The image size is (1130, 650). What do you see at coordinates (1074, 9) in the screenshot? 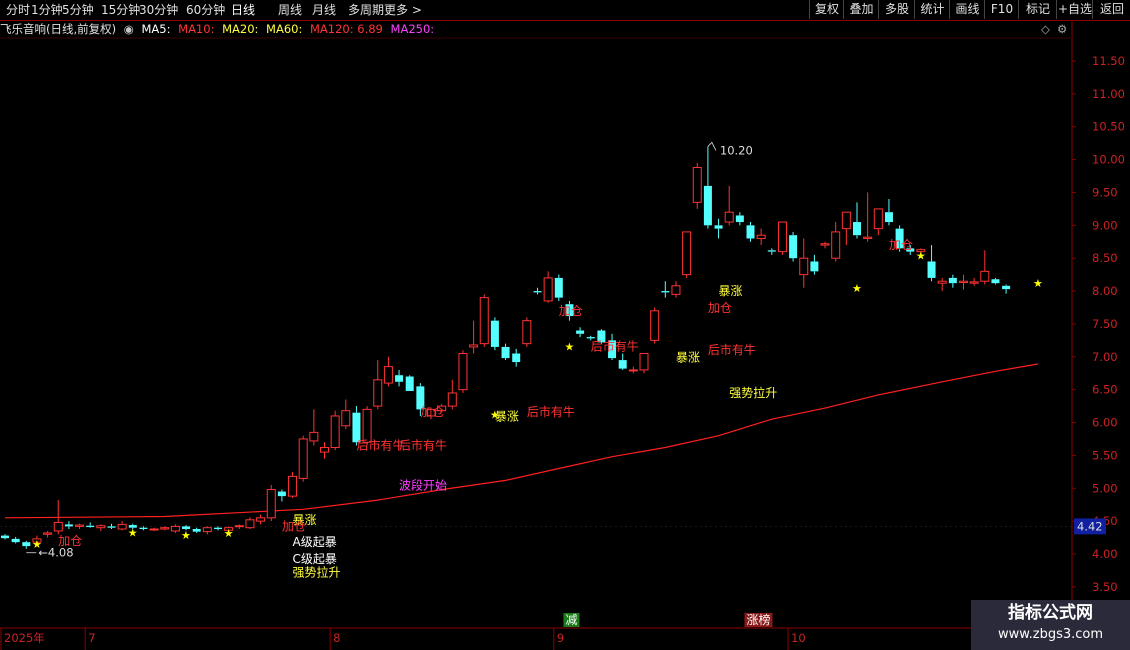
I see `toolbar-button-7: +自选` at bounding box center [1074, 9].